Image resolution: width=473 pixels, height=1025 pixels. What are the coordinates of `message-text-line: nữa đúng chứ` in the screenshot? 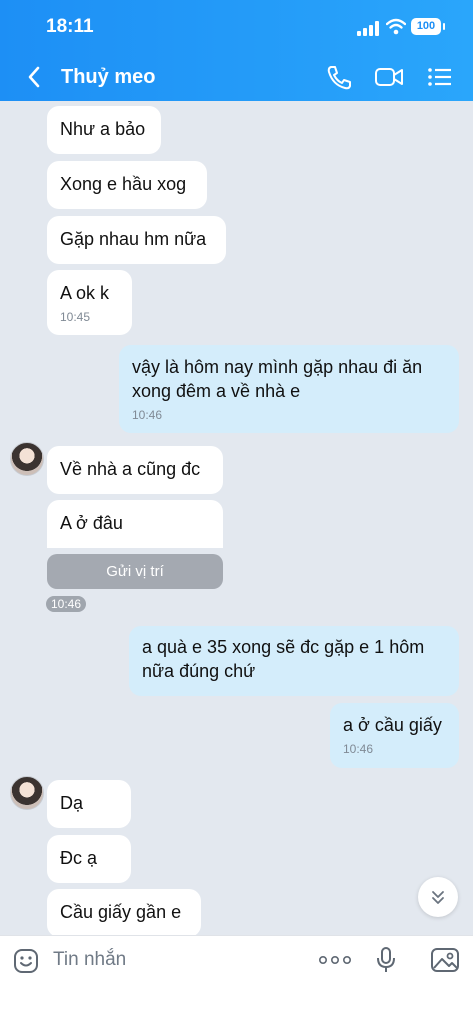 It's located at (199, 671).